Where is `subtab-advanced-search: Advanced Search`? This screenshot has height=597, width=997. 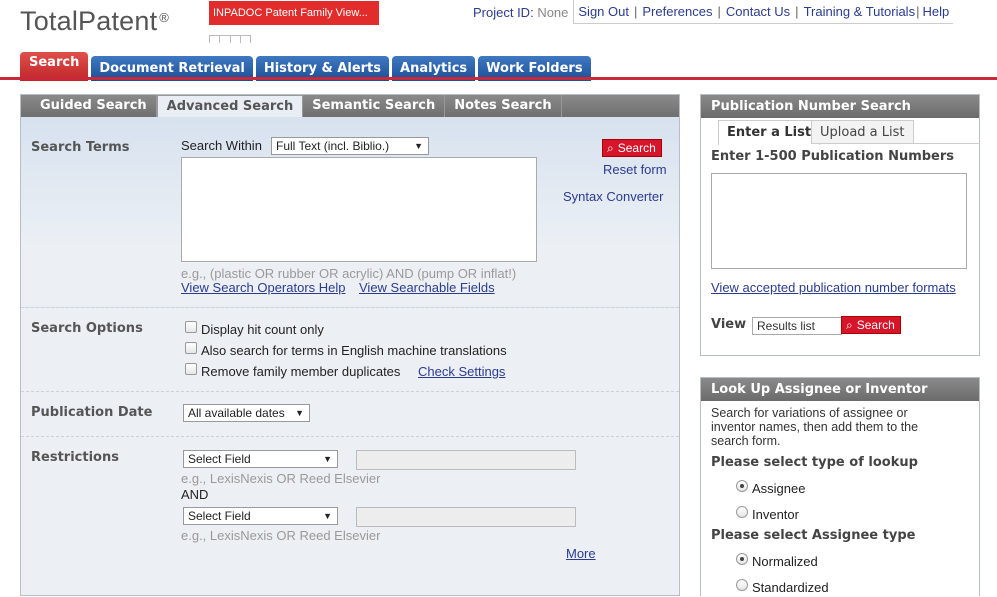 subtab-advanced-search: Advanced Search is located at coordinates (230, 106).